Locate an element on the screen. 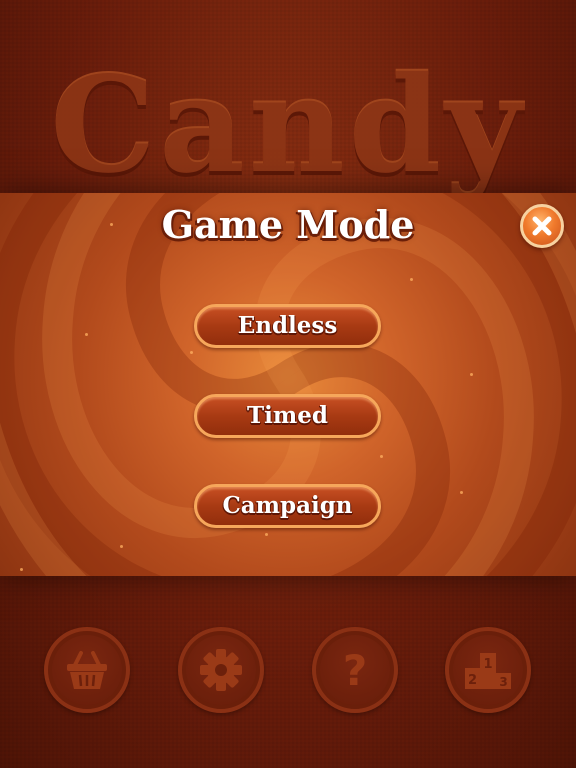 The height and width of the screenshot is (768, 576). shop-button is located at coordinates (87, 670).